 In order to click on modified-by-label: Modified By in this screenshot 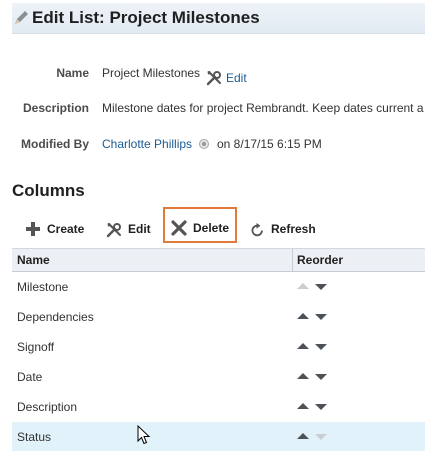, I will do `click(55, 144)`.